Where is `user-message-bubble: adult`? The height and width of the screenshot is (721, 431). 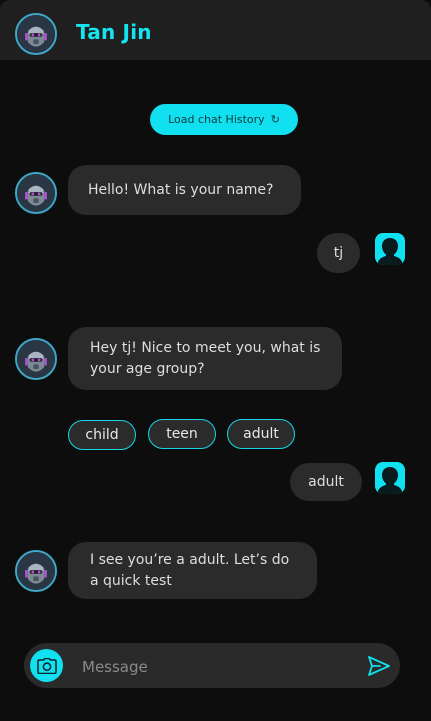
user-message-bubble: adult is located at coordinates (326, 482).